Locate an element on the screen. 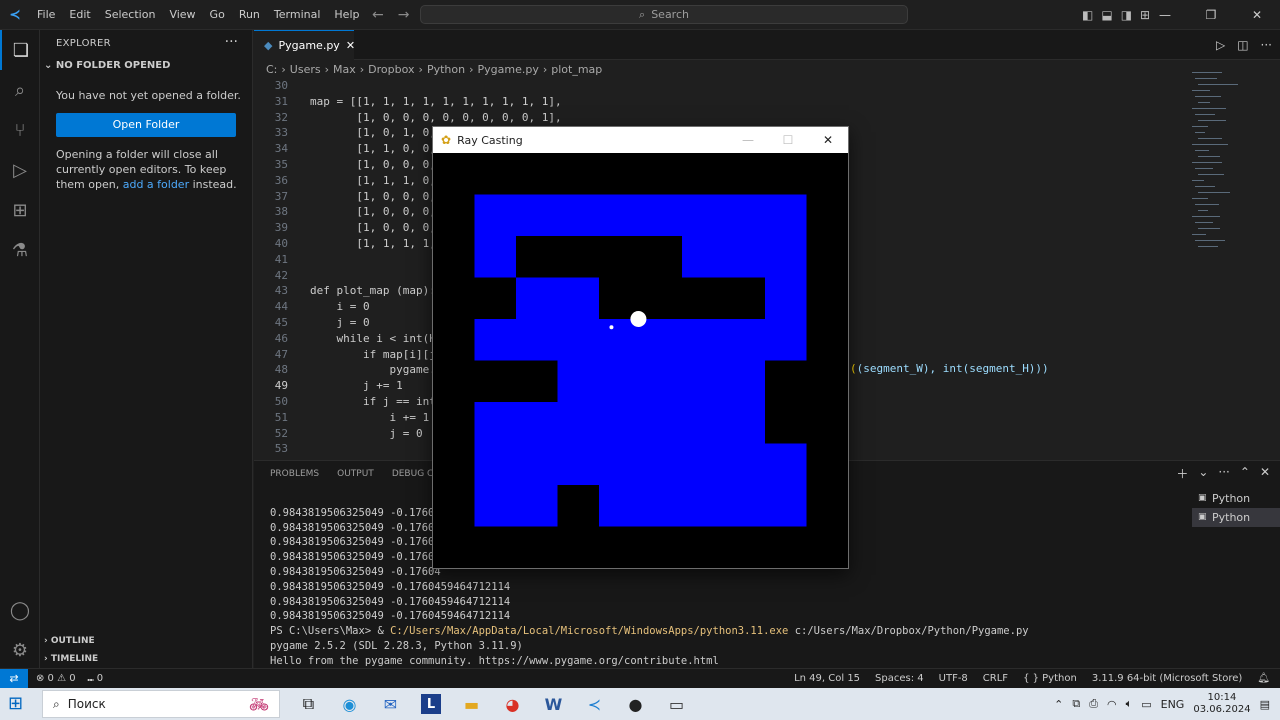 The image size is (1280, 720). pygame-minimize-button: — is located at coordinates (748, 140).